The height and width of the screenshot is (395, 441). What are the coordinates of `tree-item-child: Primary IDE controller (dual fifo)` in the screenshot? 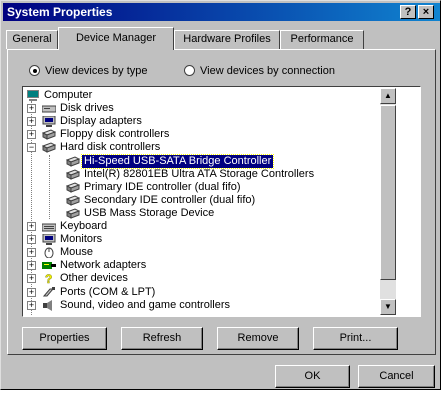 It's located at (200, 187).